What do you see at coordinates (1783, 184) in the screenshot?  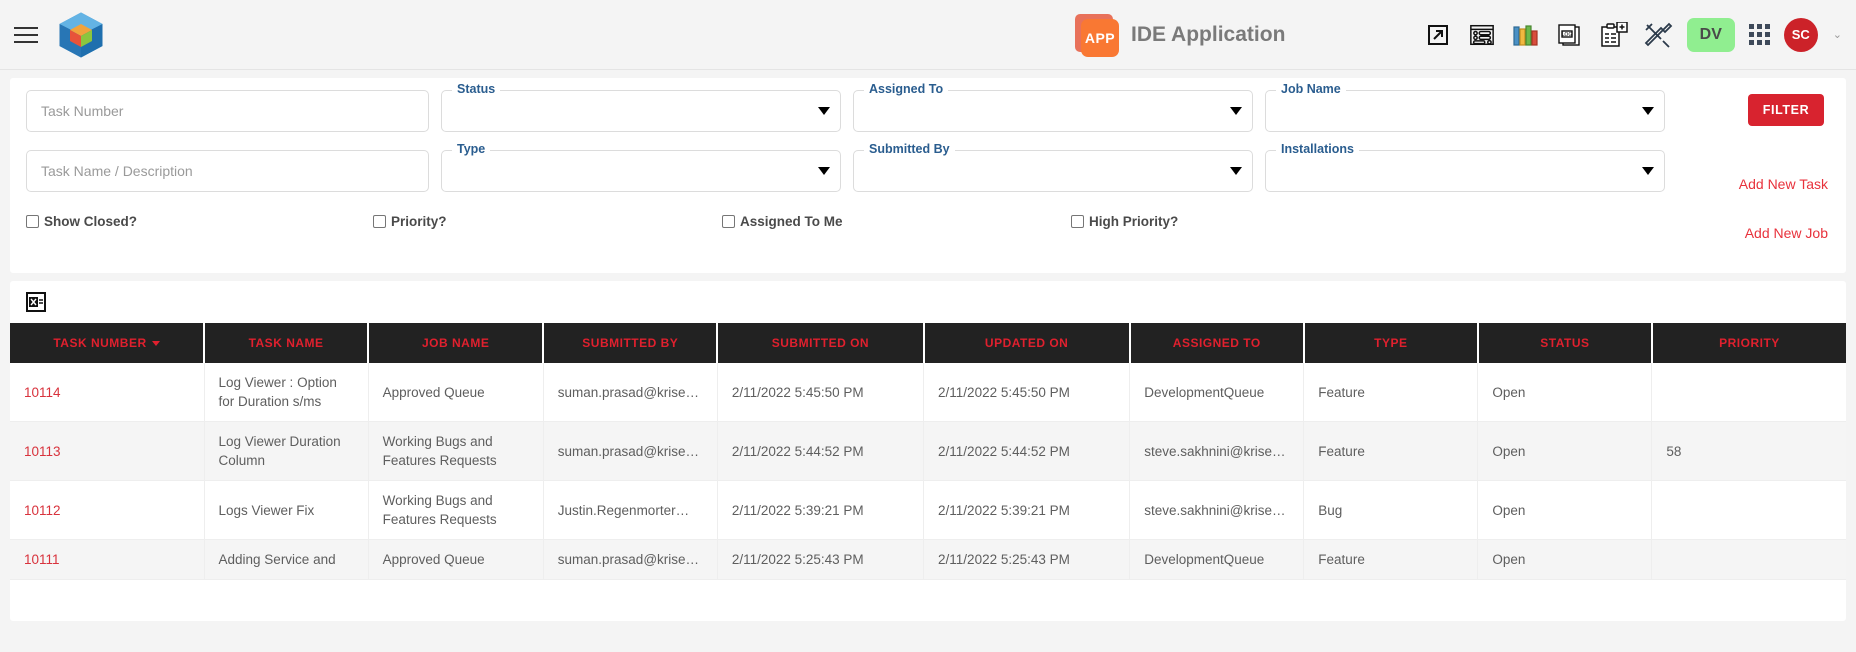 I see `add-new-task-link: Add New Task` at bounding box center [1783, 184].